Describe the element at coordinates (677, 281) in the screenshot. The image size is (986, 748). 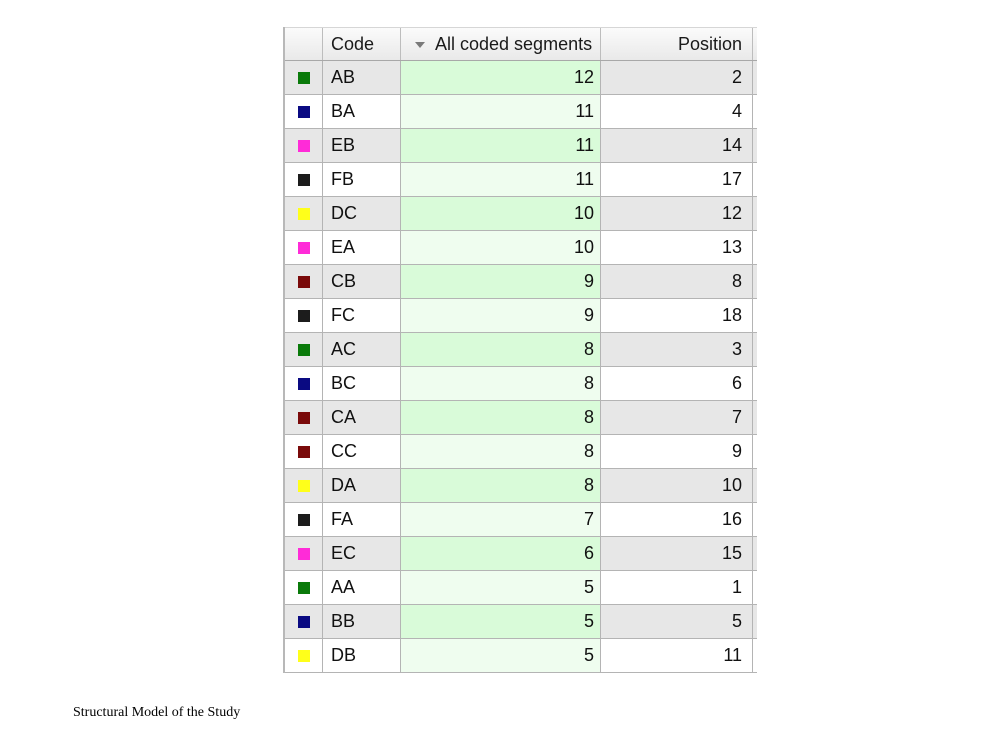
I see `position-cell: 8` at that location.